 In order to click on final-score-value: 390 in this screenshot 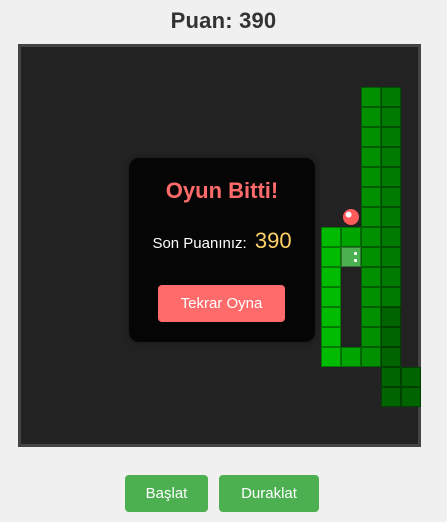, I will do `click(273, 240)`.